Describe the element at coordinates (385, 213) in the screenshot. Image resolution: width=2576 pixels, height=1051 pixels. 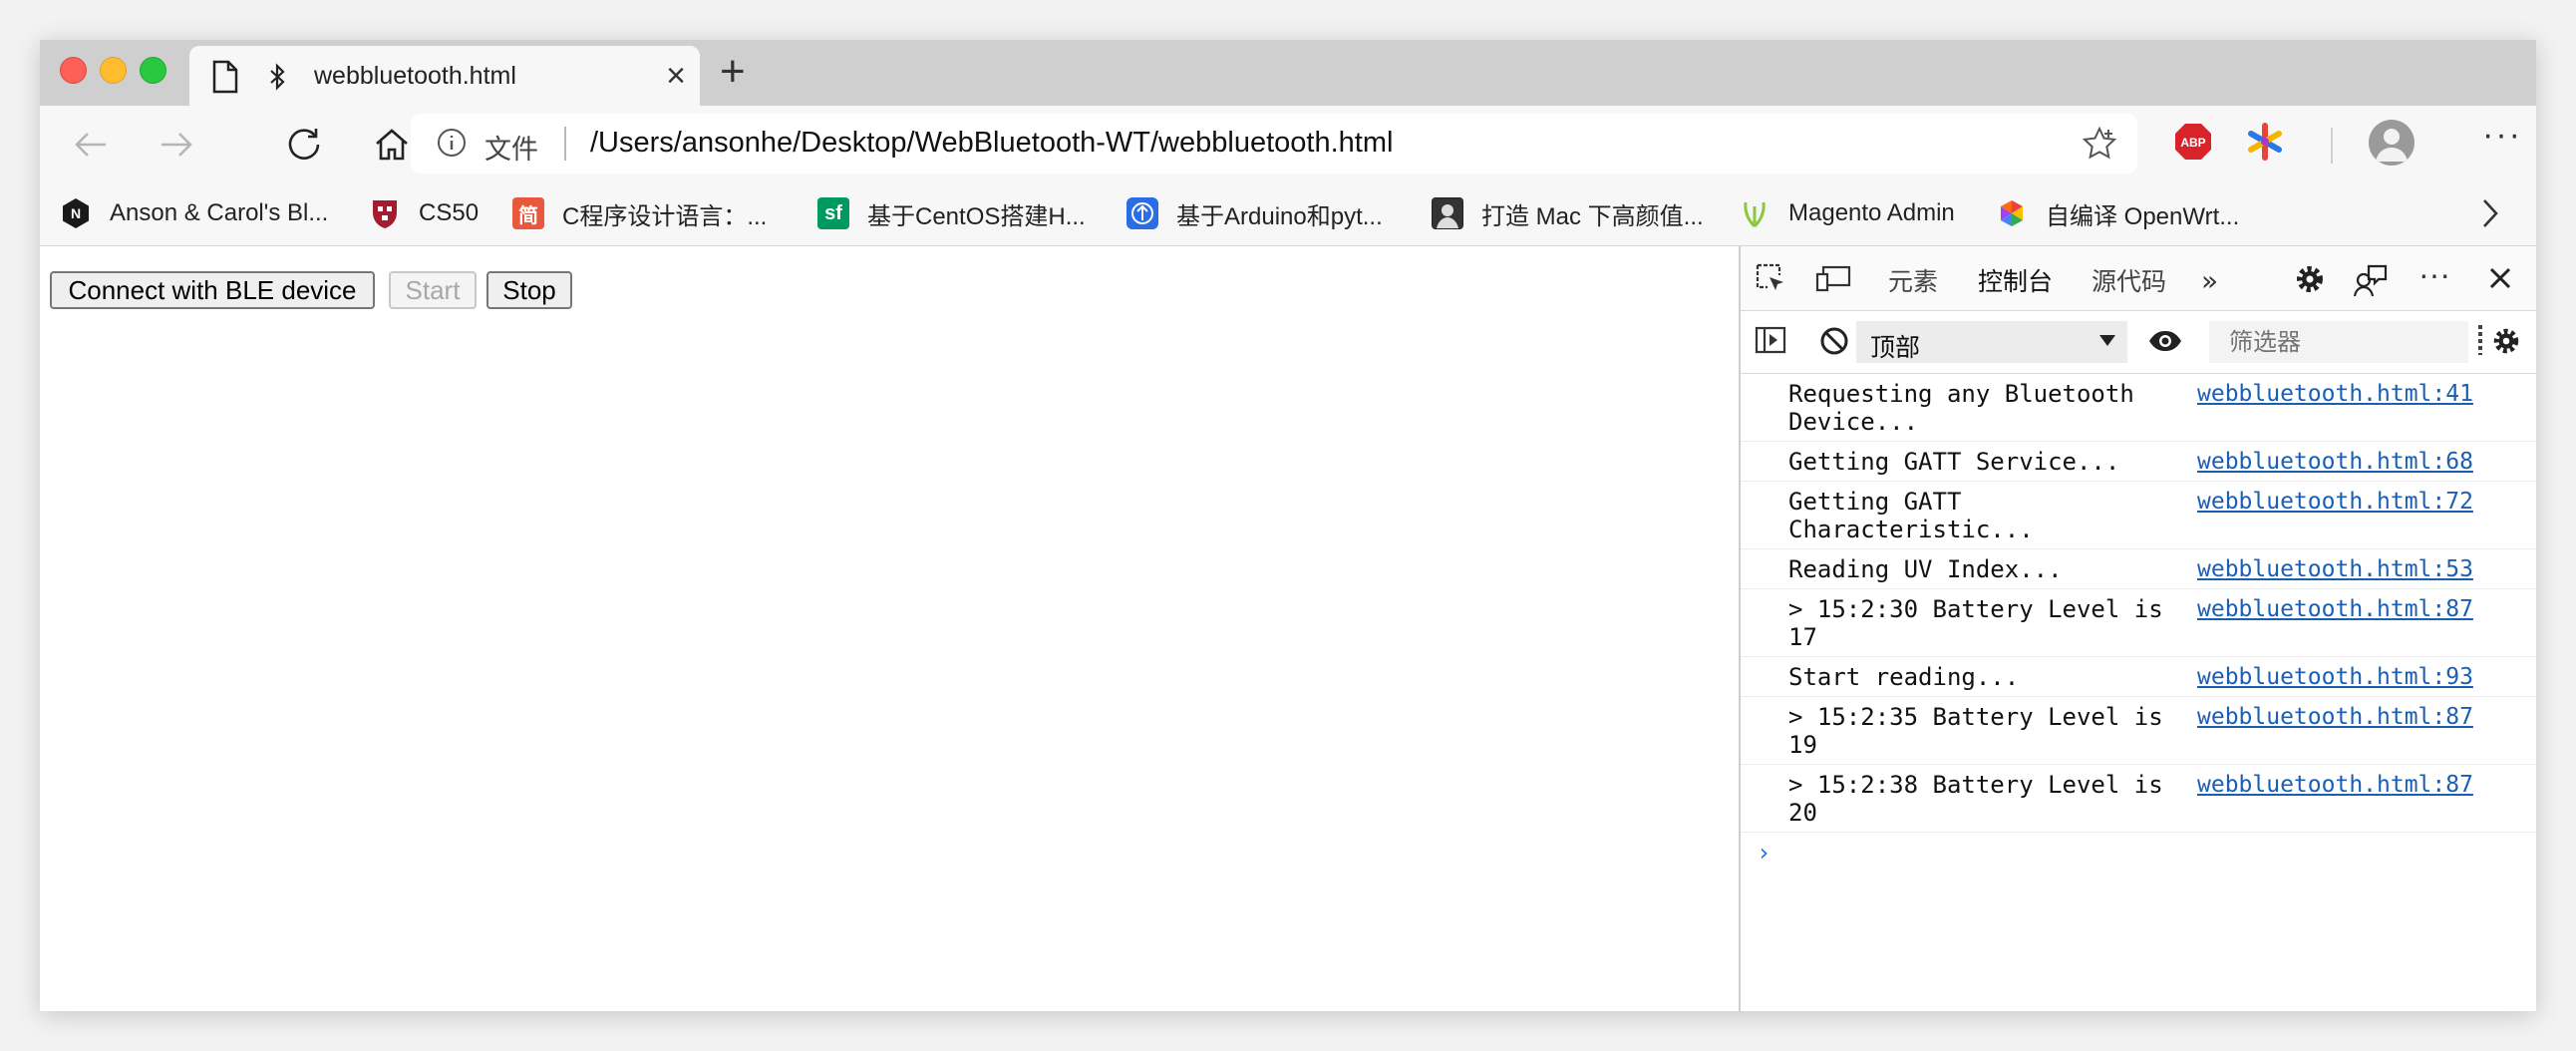
I see `harvard-shield-icon` at that location.